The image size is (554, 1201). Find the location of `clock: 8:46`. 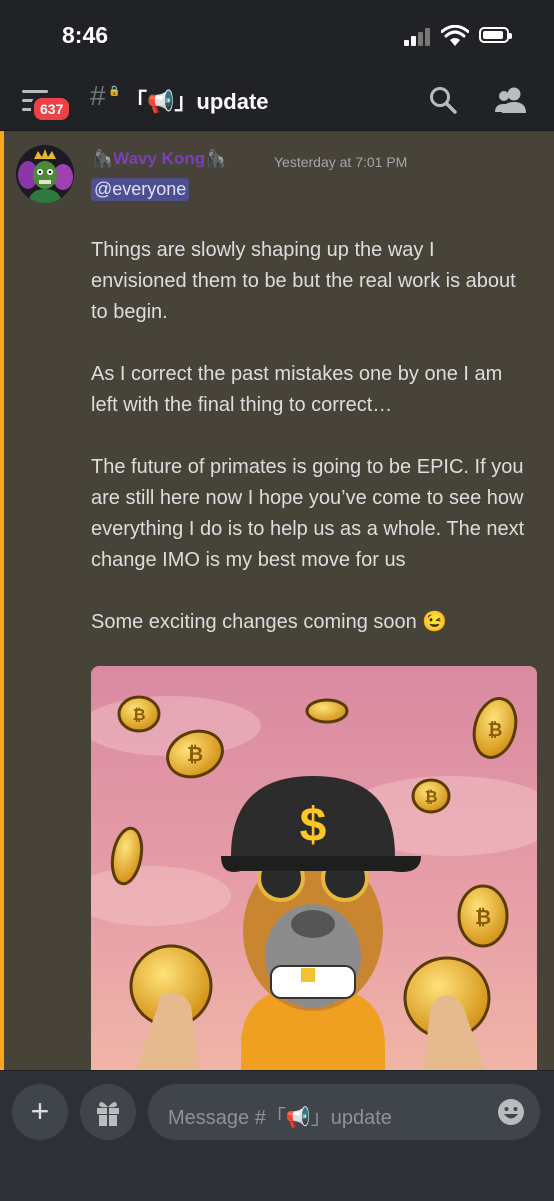

clock: 8:46 is located at coordinates (85, 35).